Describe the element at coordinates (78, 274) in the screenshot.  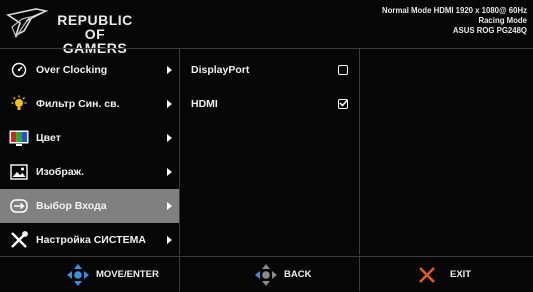
I see `dpad-icon` at that location.